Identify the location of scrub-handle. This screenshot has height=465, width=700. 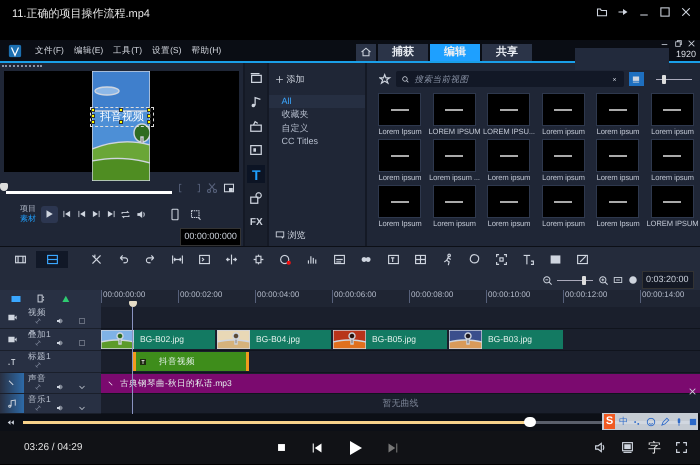
(4, 187).